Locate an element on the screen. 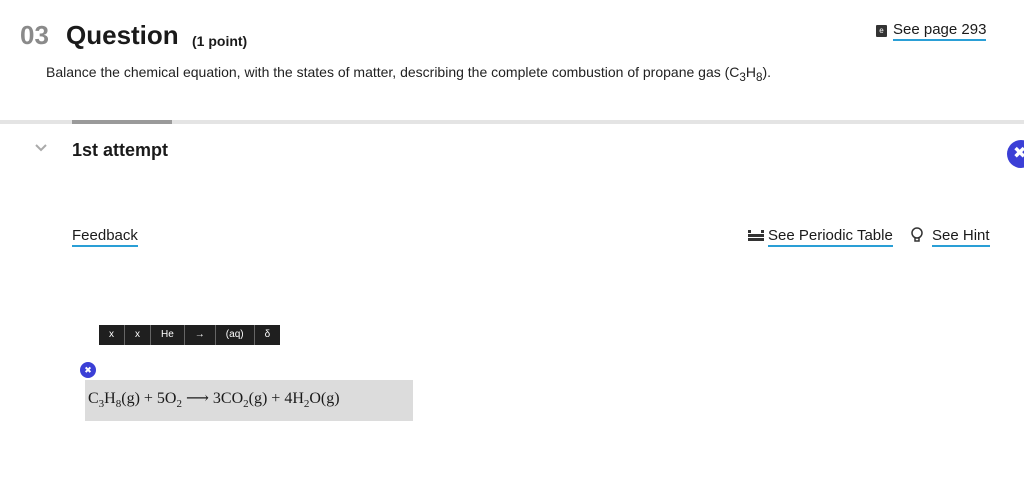 The height and width of the screenshot is (501, 1024). state-button: (aq) is located at coordinates (235, 335).